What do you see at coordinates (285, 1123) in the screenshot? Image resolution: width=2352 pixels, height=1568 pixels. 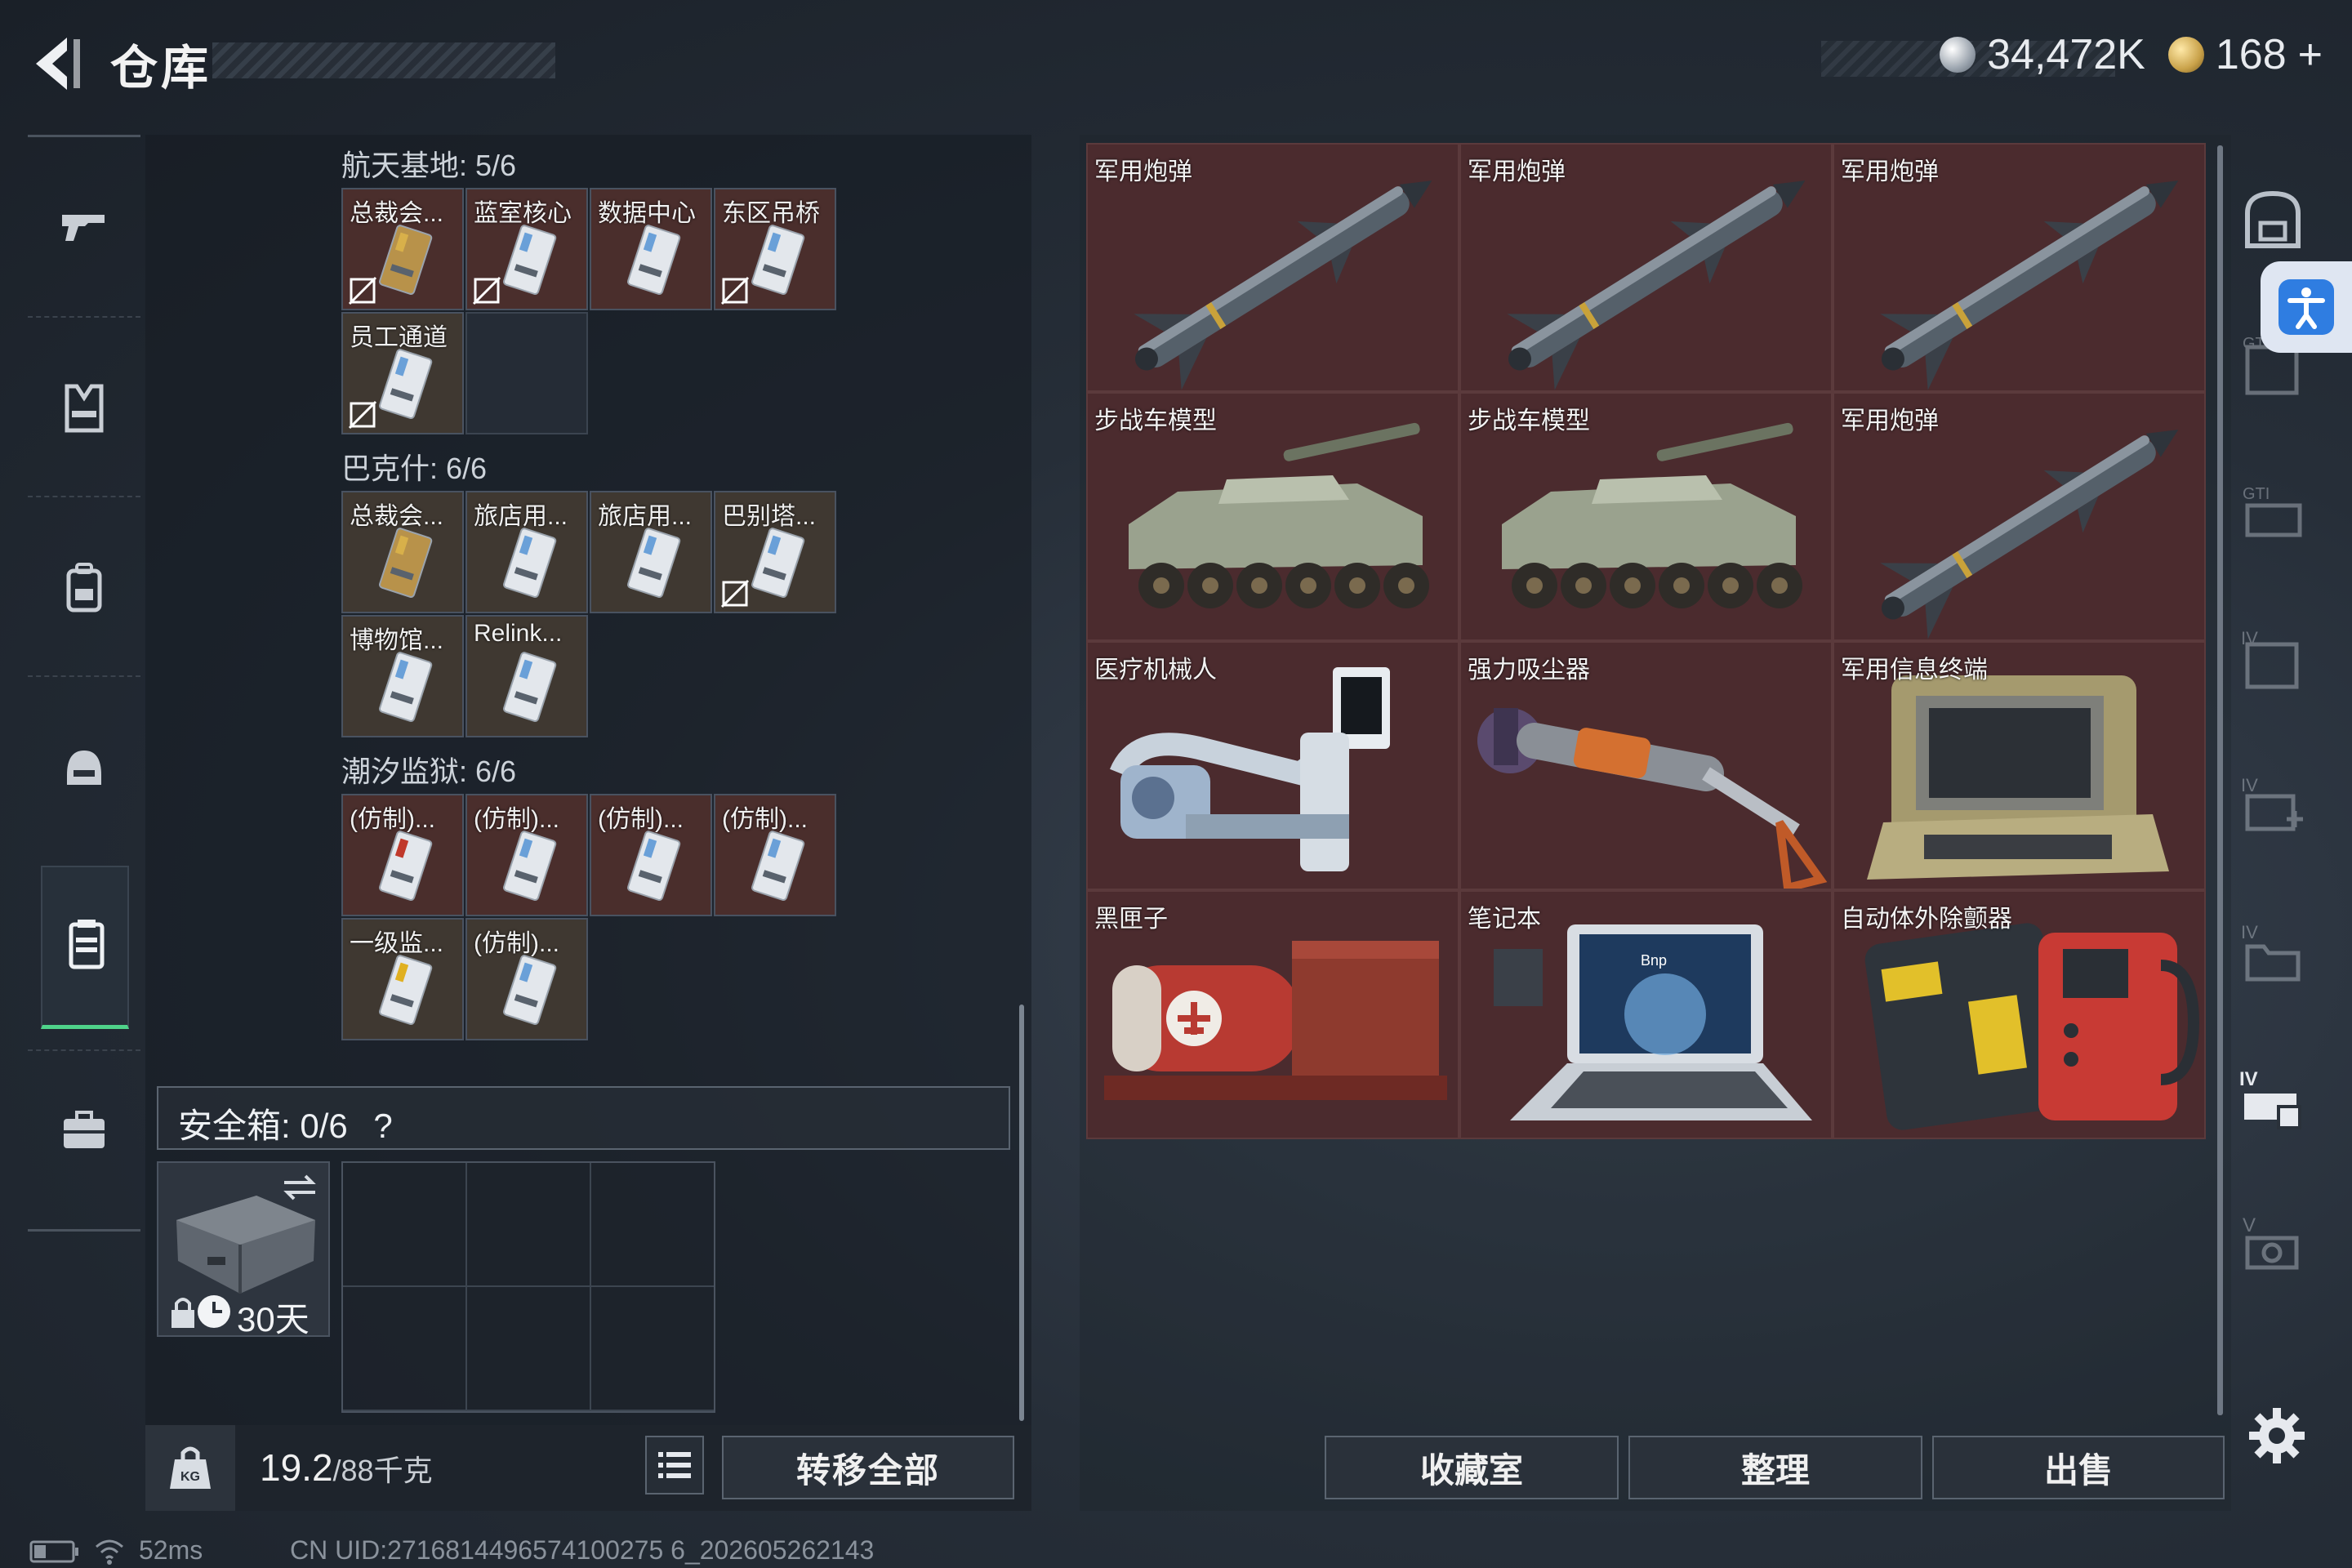 I see `safe-box-title: 安全箱: 0/6 ?` at bounding box center [285, 1123].